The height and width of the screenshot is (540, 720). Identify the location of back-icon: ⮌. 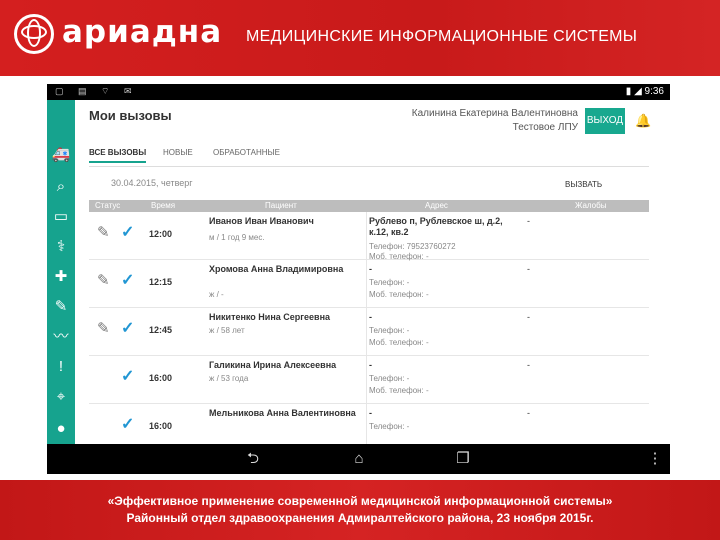
(253, 459).